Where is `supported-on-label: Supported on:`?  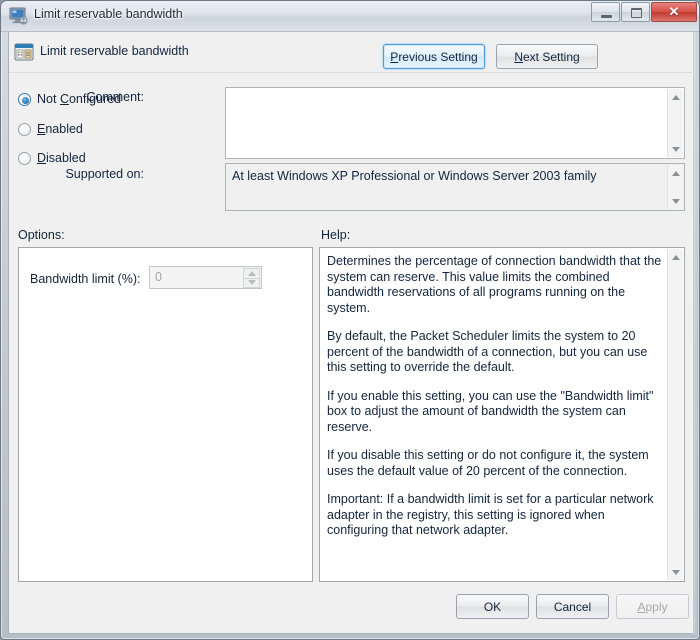
supported-on-label: Supported on: is located at coordinates (104, 174).